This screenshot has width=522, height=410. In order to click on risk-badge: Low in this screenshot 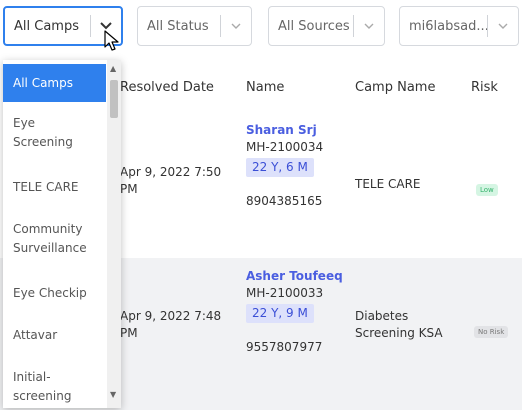, I will do `click(487, 190)`.